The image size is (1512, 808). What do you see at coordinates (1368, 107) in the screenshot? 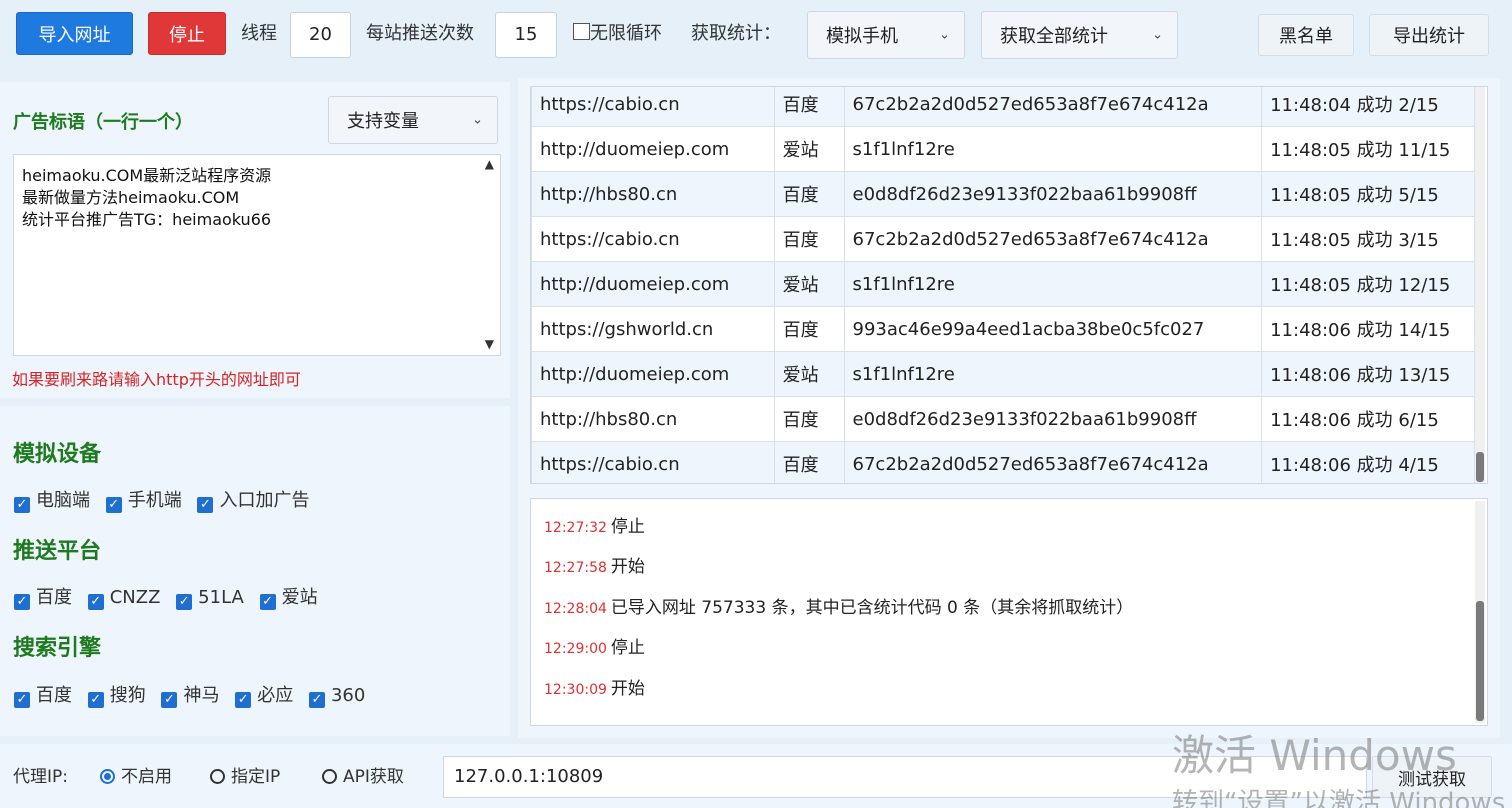
I see `cell-status: 11:48:04 成功 2/15` at bounding box center [1368, 107].